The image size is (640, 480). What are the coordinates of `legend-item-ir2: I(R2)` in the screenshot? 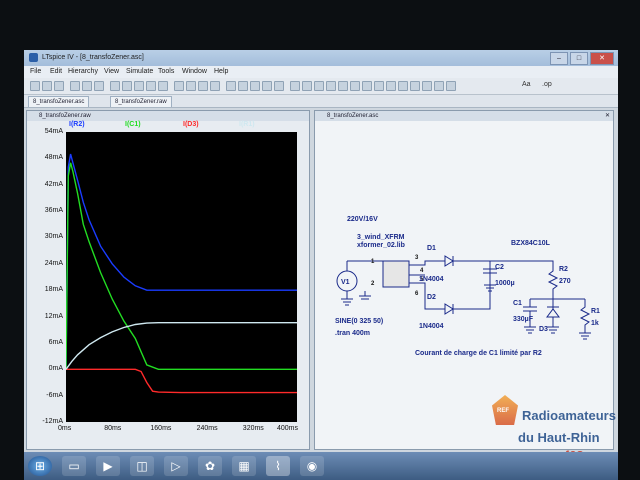 It's located at (77, 124).